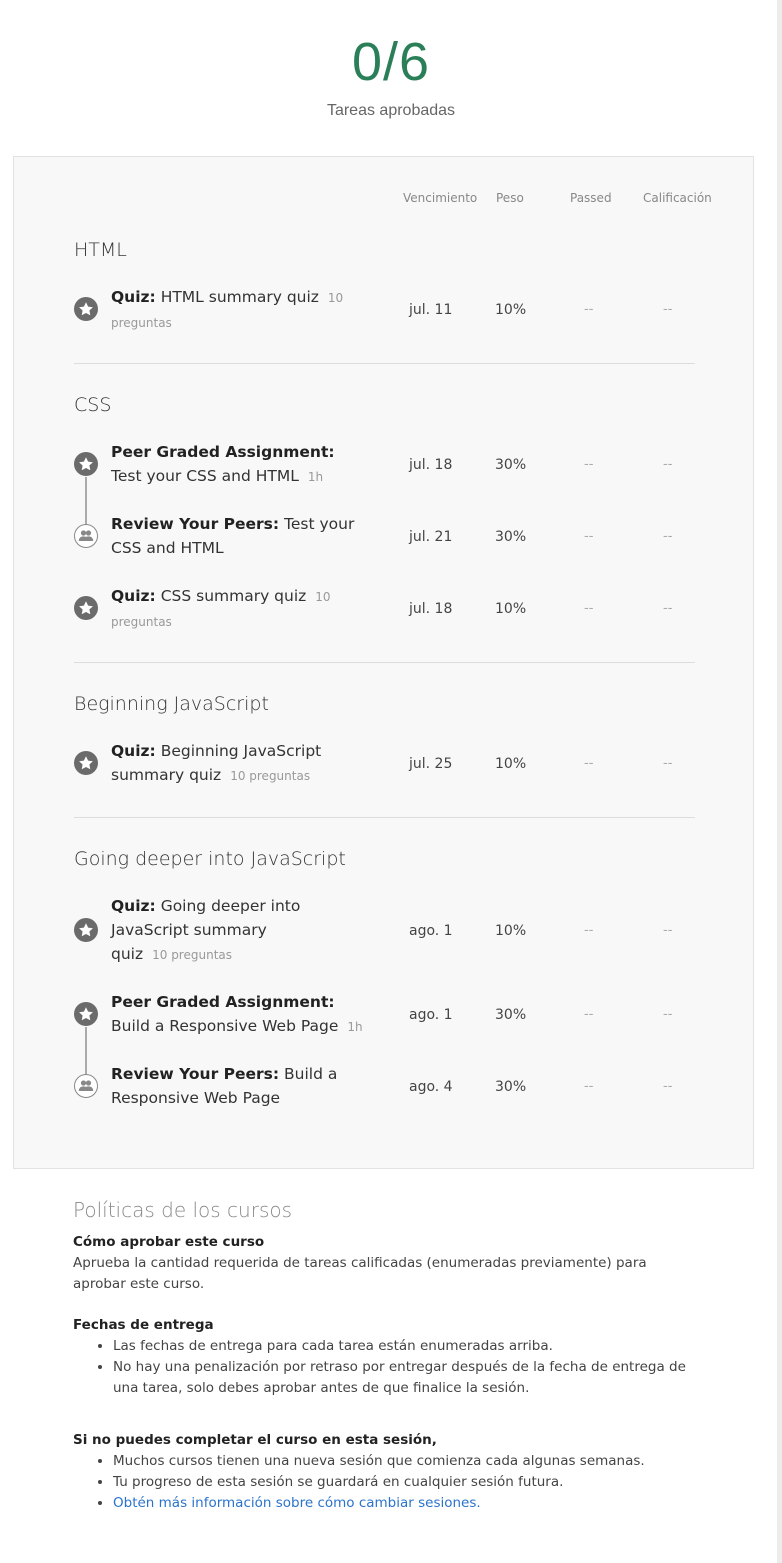 The width and height of the screenshot is (782, 1563). What do you see at coordinates (384, 405) in the screenshot?
I see `section-css: CSS` at bounding box center [384, 405].